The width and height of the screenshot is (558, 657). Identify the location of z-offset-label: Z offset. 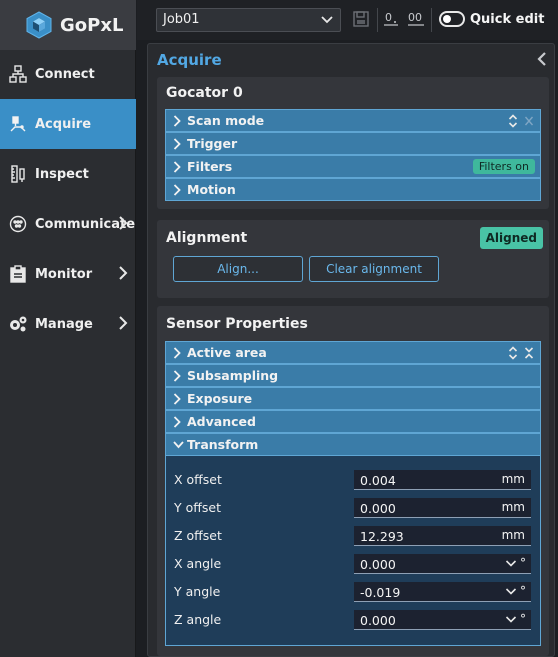
(198, 535).